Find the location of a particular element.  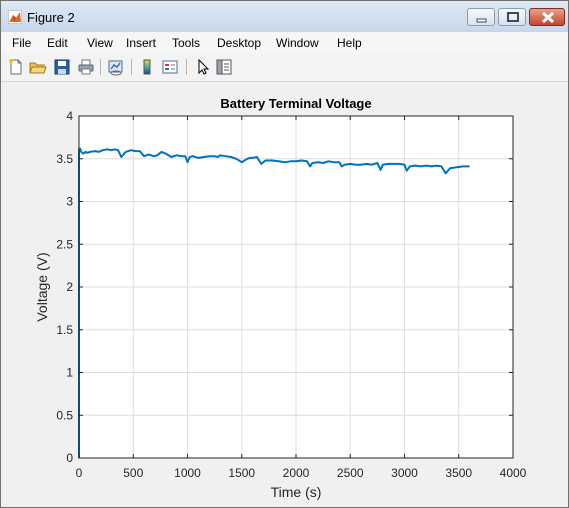

y-tick-label: 3 is located at coordinates (69, 202).